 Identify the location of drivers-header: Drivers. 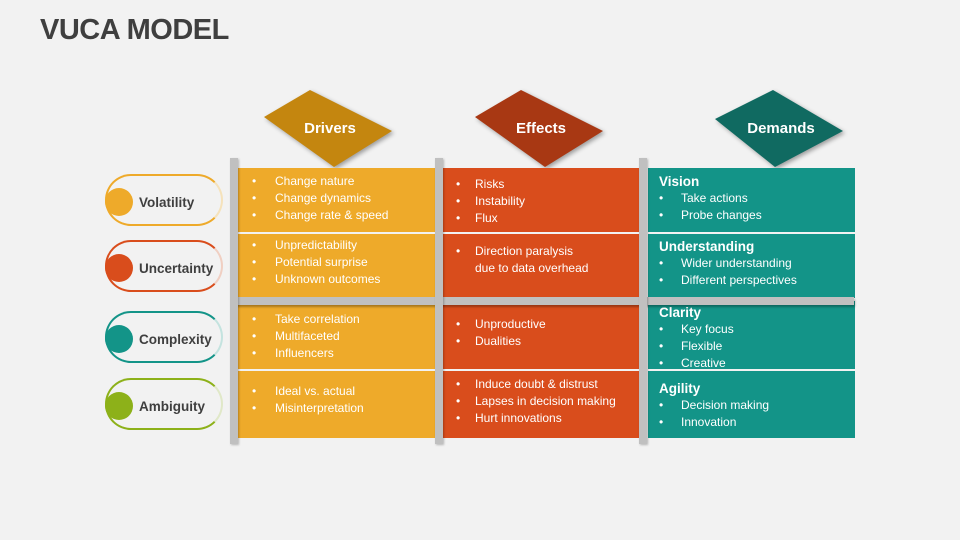
(330, 128).